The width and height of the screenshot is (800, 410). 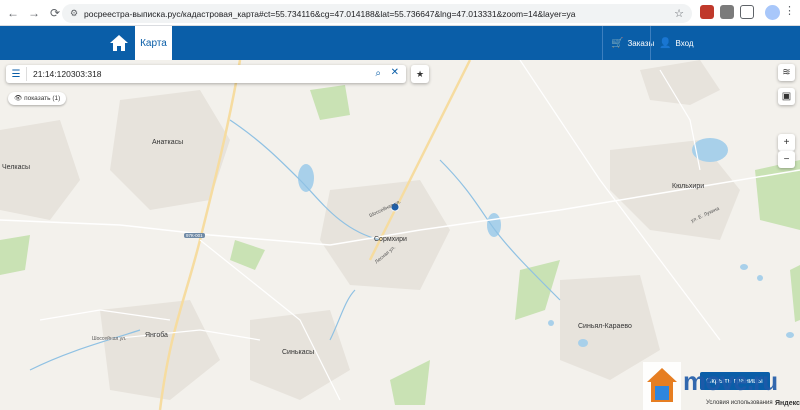 What do you see at coordinates (16, 167) in the screenshot?
I see `place-label: Челкасы` at bounding box center [16, 167].